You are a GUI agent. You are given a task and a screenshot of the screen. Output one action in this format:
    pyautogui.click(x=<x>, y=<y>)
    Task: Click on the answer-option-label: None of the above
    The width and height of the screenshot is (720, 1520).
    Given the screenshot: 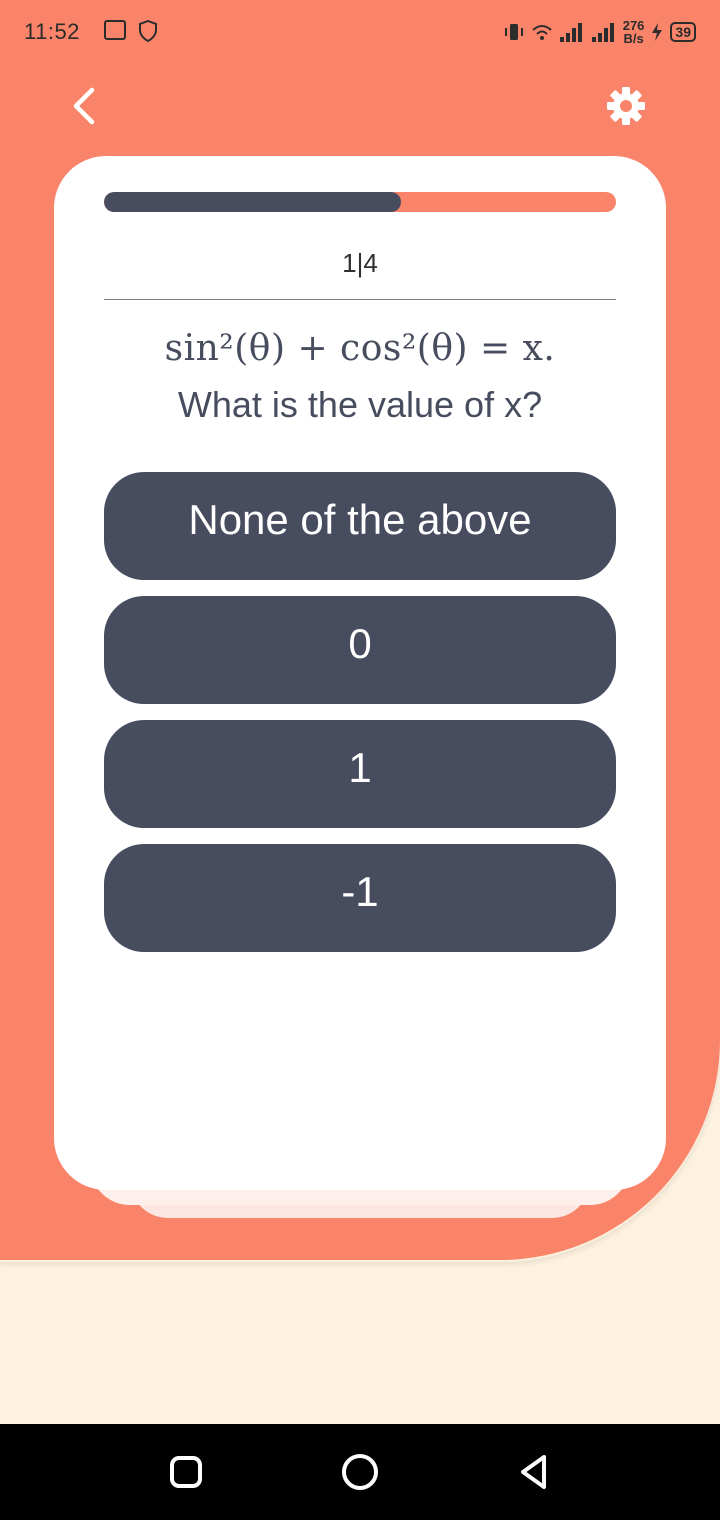 What is the action you would take?
    pyautogui.click(x=360, y=519)
    